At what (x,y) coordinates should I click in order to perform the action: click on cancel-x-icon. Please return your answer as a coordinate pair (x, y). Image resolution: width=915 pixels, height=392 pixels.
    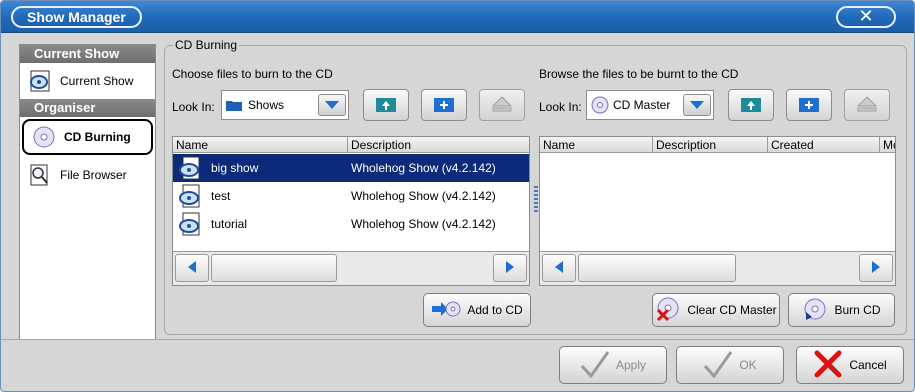
    Looking at the image, I should click on (828, 365).